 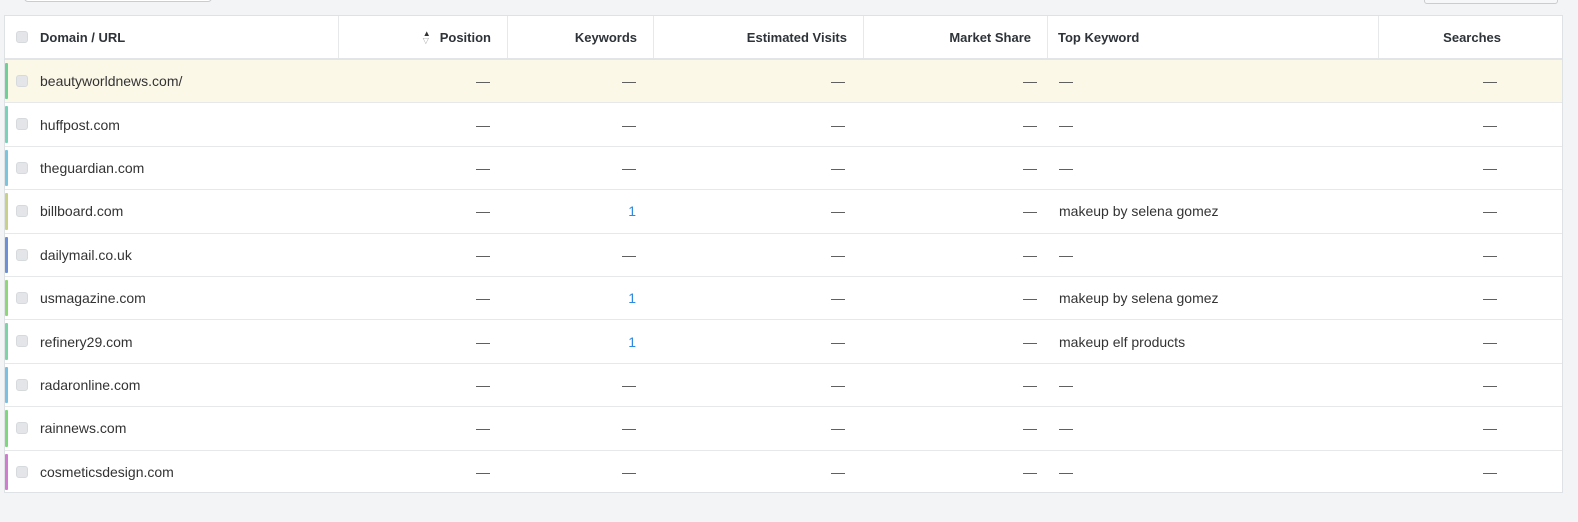 I want to click on domain-link: billboard.com, so click(x=81, y=211).